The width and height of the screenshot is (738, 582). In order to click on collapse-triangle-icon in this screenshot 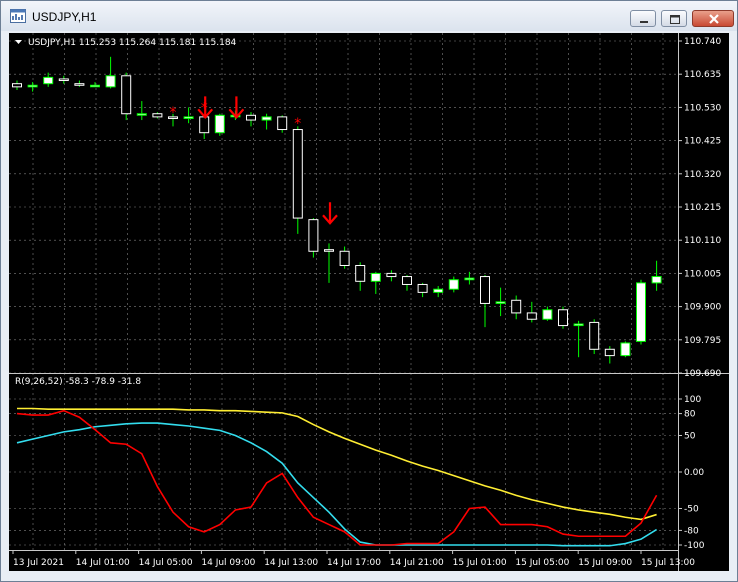, I will do `click(18, 42)`.